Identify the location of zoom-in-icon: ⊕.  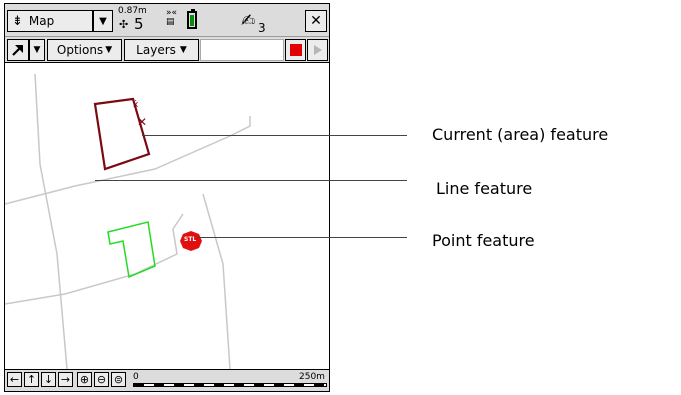
(84, 379).